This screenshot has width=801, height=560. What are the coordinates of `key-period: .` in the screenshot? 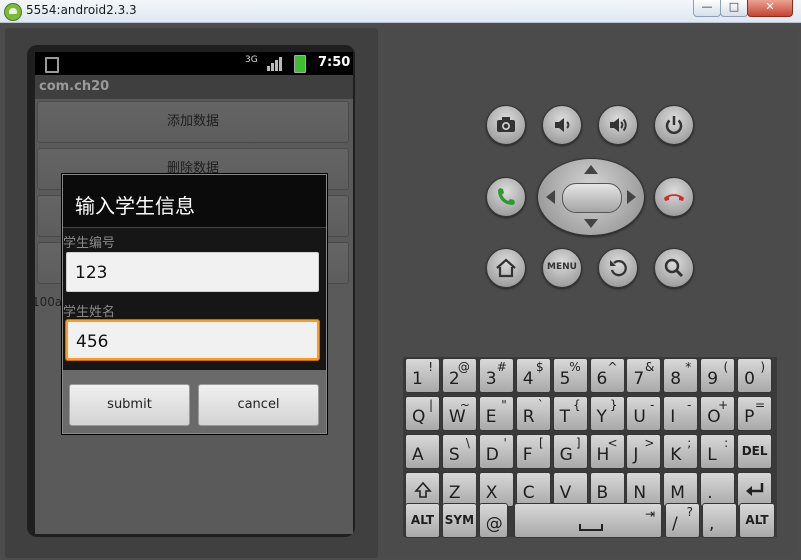 It's located at (718, 489).